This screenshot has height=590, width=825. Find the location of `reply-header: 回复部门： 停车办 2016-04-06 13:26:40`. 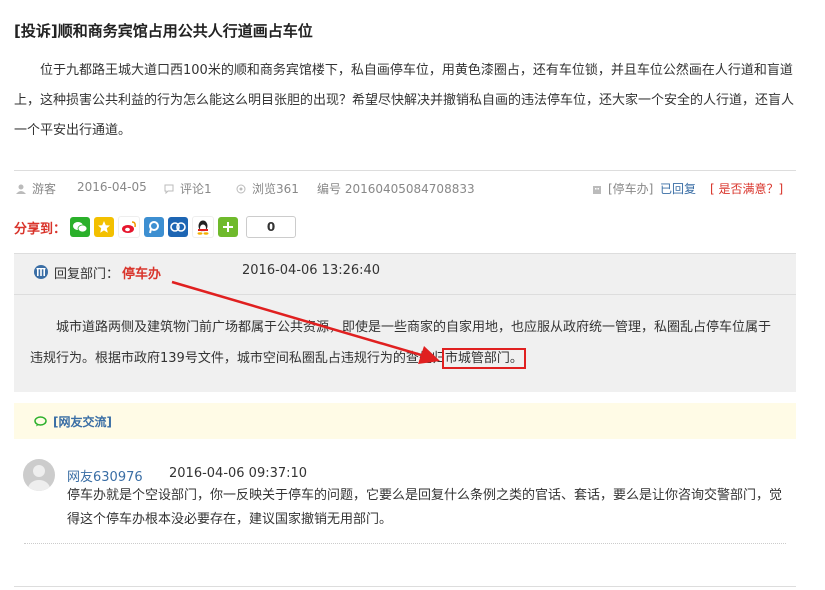

reply-header: 回复部门： 停车办 2016-04-06 13:26:40 is located at coordinates (405, 274).